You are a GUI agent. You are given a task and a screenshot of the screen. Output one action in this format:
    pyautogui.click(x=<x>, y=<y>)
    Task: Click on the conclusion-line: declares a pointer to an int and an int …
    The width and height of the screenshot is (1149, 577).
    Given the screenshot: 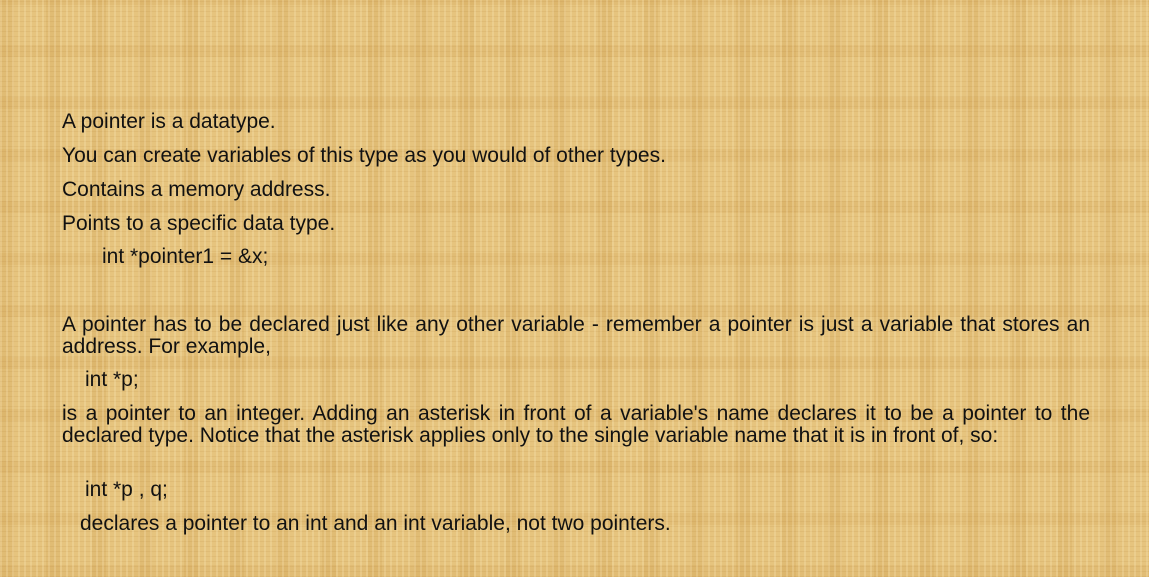 What is the action you would take?
    pyautogui.click(x=375, y=523)
    